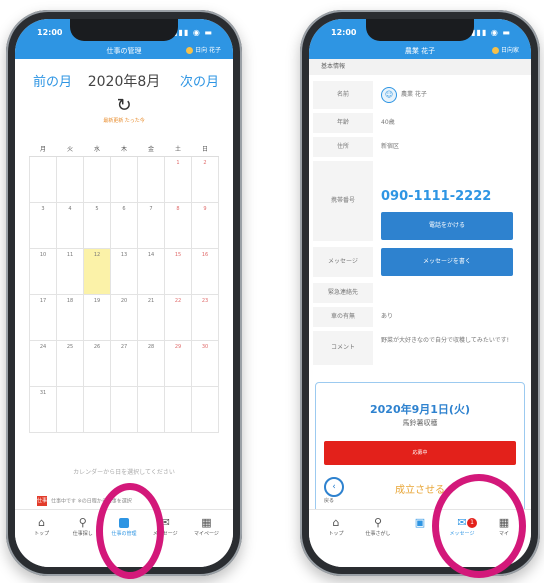 This screenshot has height=583, width=544. What do you see at coordinates (124, 106) in the screenshot?
I see `reload-icon: ↻` at bounding box center [124, 106].